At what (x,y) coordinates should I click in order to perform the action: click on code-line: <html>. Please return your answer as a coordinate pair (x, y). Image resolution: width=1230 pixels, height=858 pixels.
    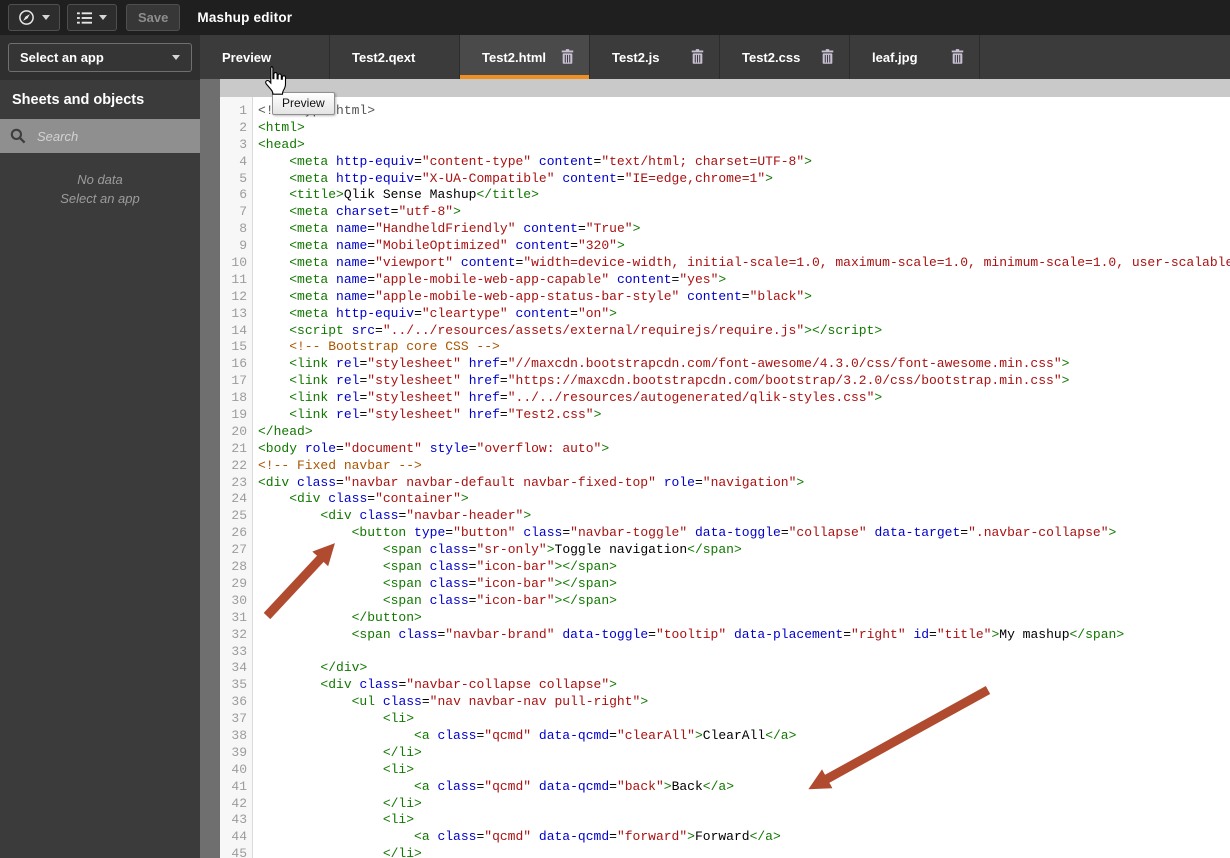
    Looking at the image, I should click on (744, 128).